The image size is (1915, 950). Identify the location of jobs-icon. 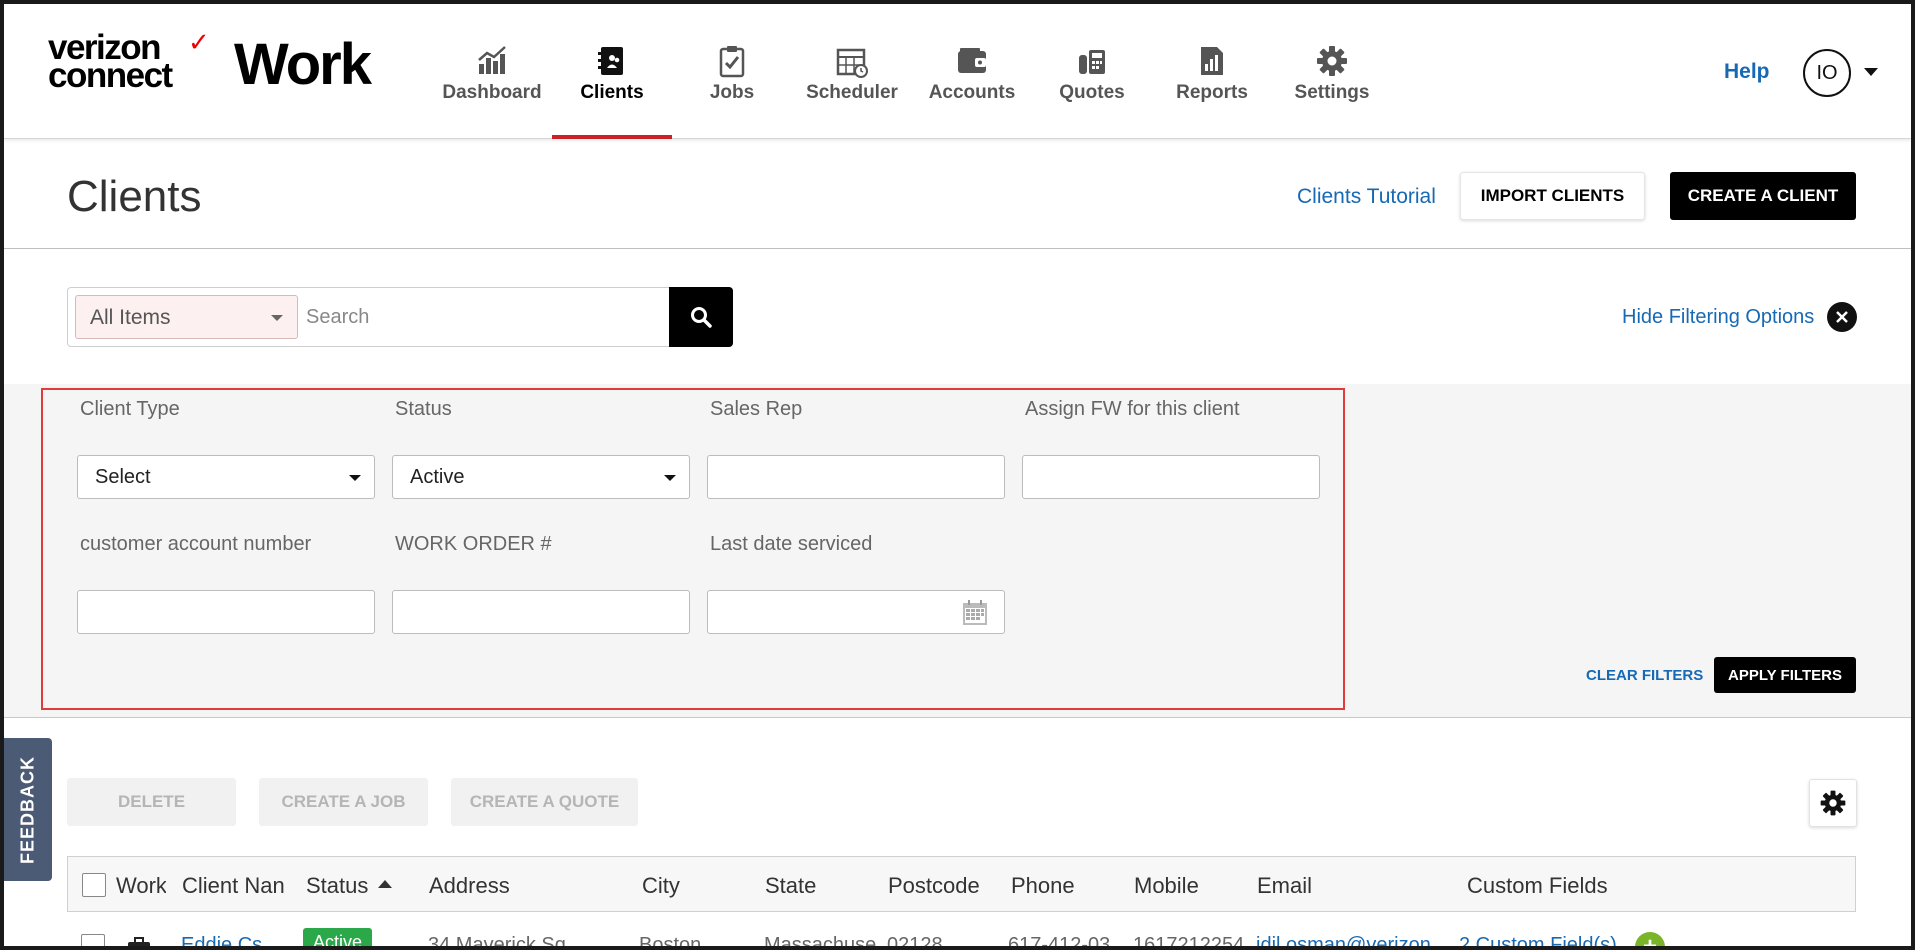
(732, 62).